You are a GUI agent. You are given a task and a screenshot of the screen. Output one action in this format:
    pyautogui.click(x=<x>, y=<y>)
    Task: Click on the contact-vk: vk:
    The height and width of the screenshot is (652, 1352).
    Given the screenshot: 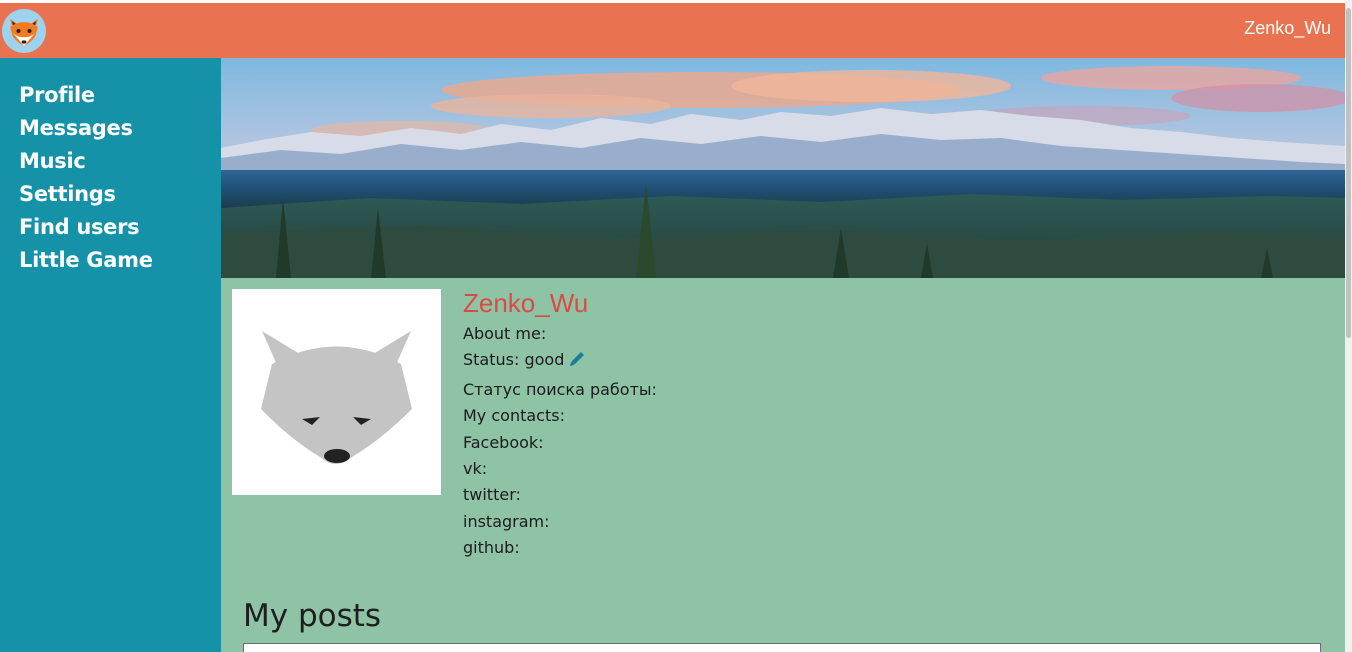 What is the action you would take?
    pyautogui.click(x=475, y=469)
    